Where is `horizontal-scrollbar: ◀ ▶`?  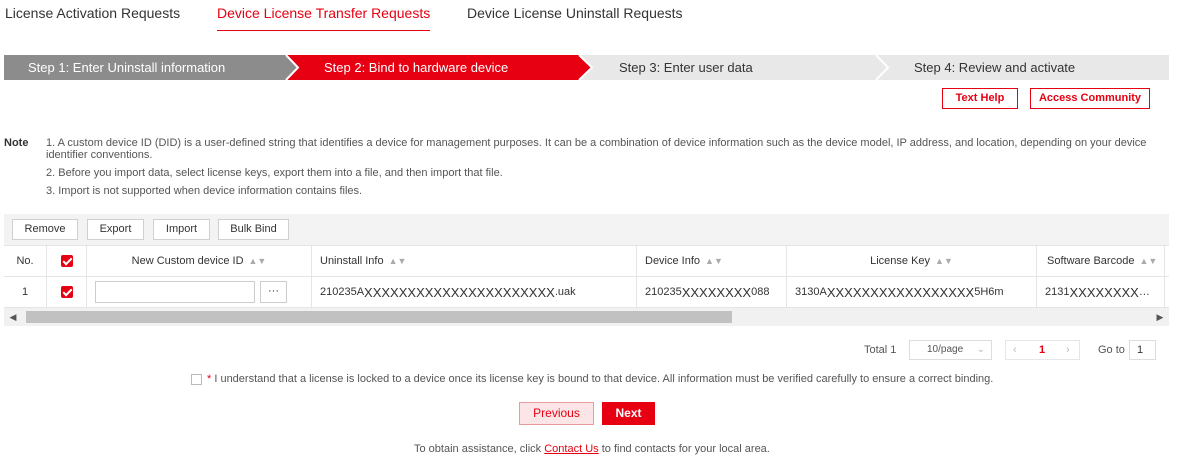
horizontal-scrollbar: ◀ ▶ is located at coordinates (586, 317).